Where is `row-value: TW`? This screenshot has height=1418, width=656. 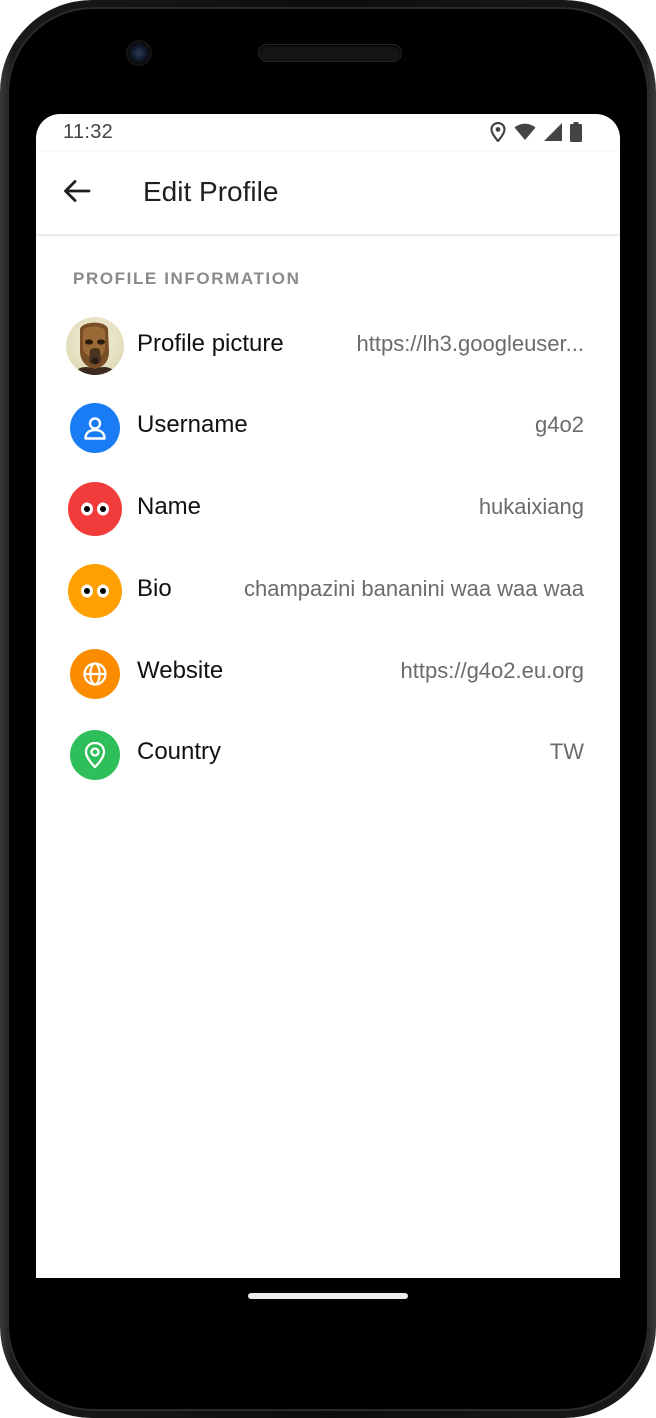
row-value: TW is located at coordinates (566, 751).